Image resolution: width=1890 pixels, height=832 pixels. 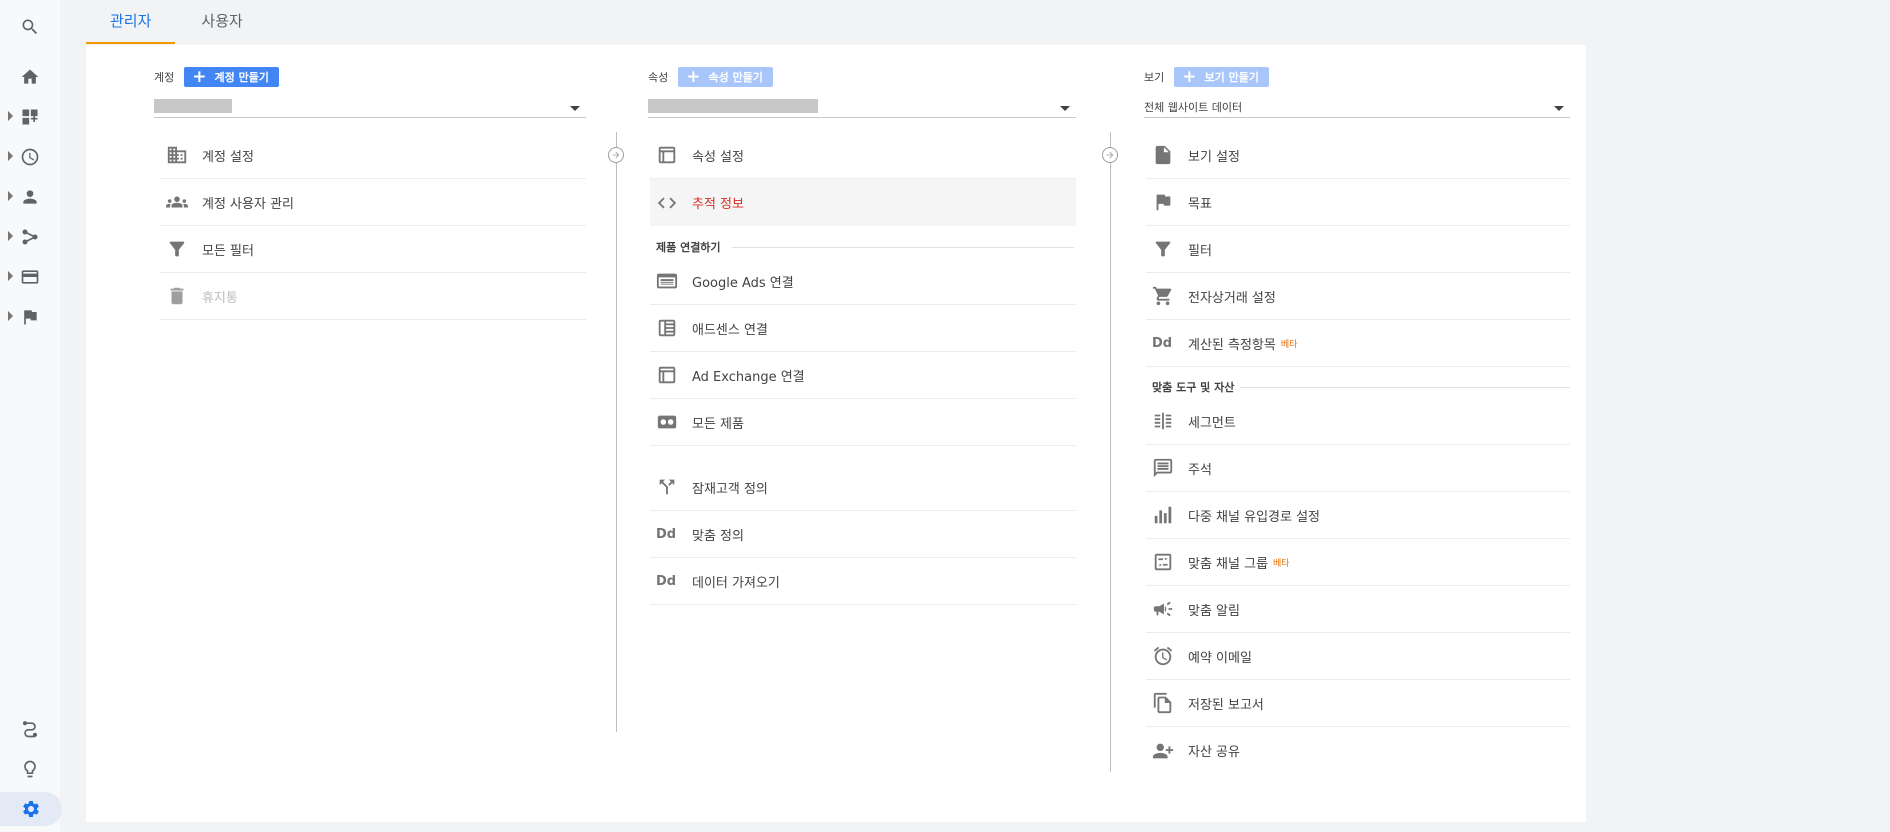 I want to click on scheduled-emails-item: 예약 이메일, so click(x=1358, y=656).